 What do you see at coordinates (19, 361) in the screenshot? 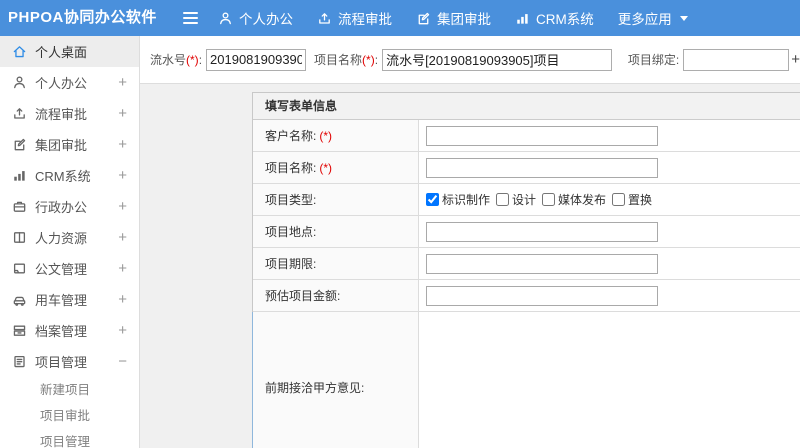
I see `clipboard-icon` at bounding box center [19, 361].